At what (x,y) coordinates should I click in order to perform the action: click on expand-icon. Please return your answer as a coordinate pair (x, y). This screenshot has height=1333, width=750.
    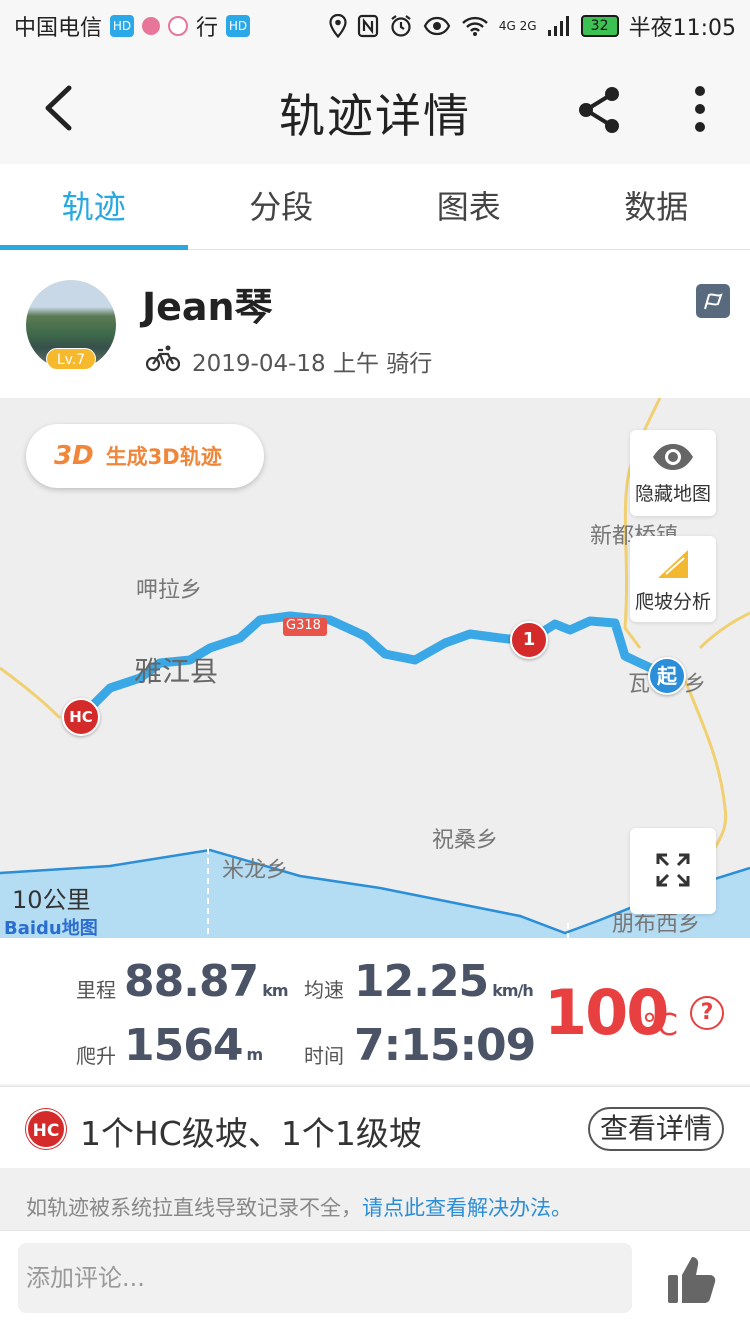
    Looking at the image, I should click on (673, 870).